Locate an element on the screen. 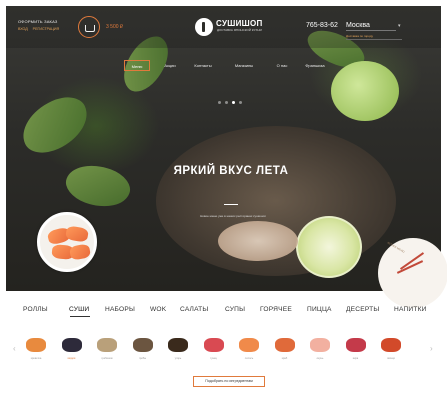 This screenshot has height=398, width=447. nav-item-contacts: Контакты is located at coordinates (203, 65).